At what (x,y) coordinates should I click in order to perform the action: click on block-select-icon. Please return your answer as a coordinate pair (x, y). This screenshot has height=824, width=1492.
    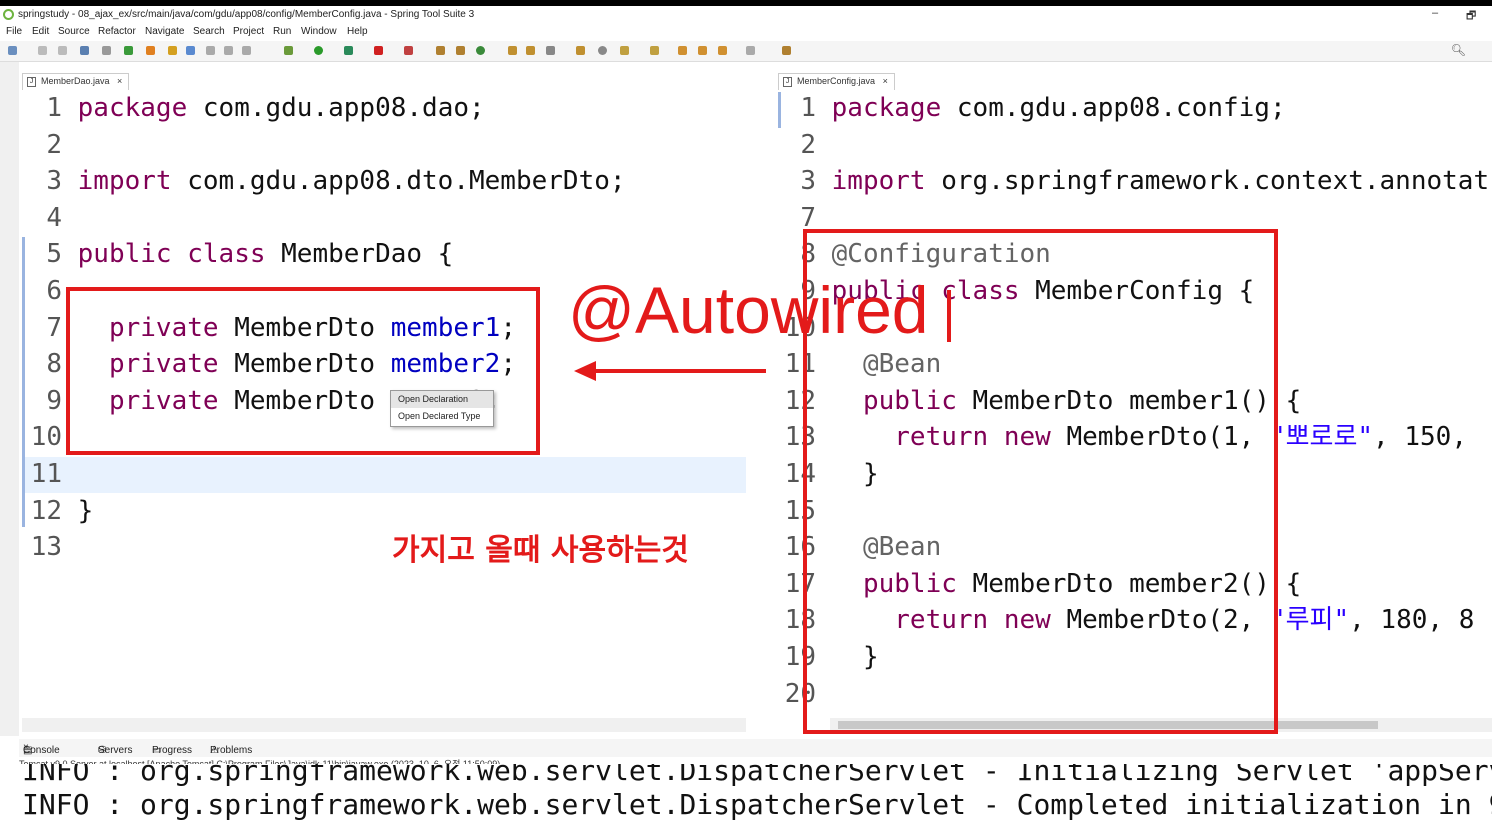
    Looking at the image, I should click on (228, 50).